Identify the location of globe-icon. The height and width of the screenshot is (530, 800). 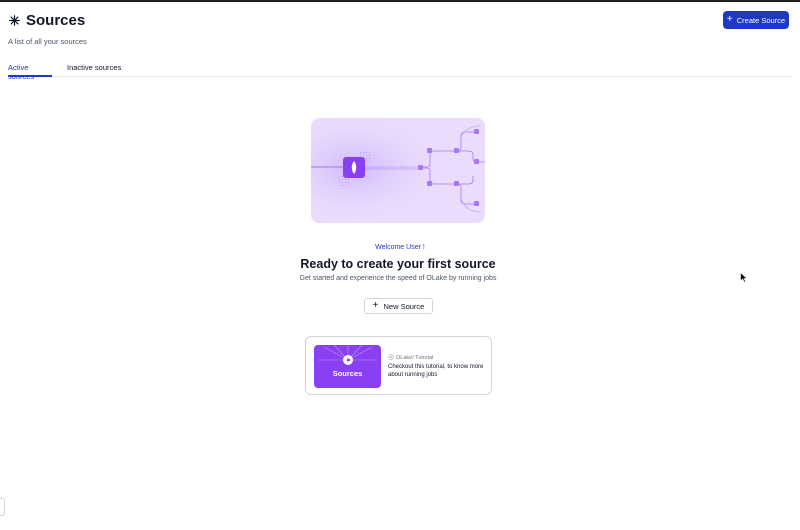
(391, 358).